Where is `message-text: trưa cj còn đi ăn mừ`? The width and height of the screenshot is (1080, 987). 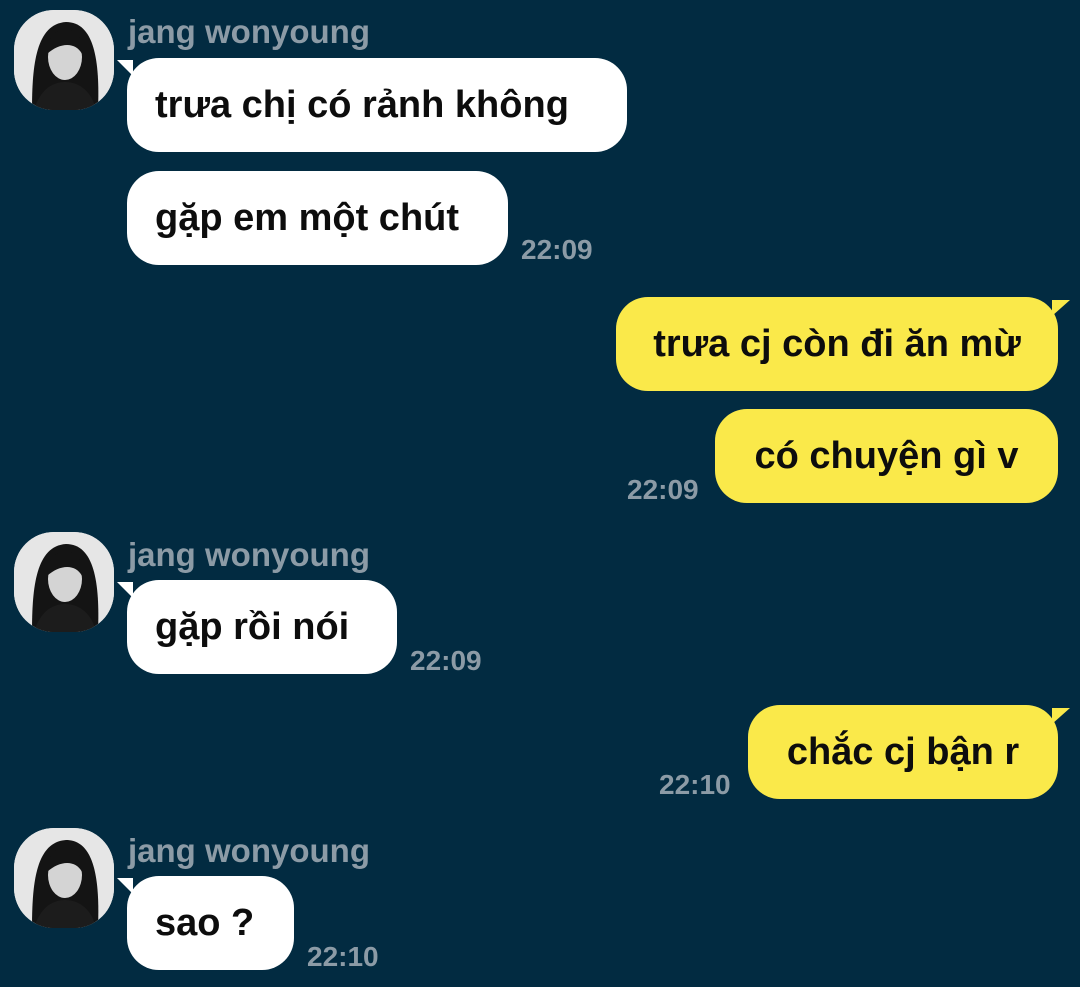 message-text: trưa cj còn đi ăn mừ is located at coordinates (837, 343).